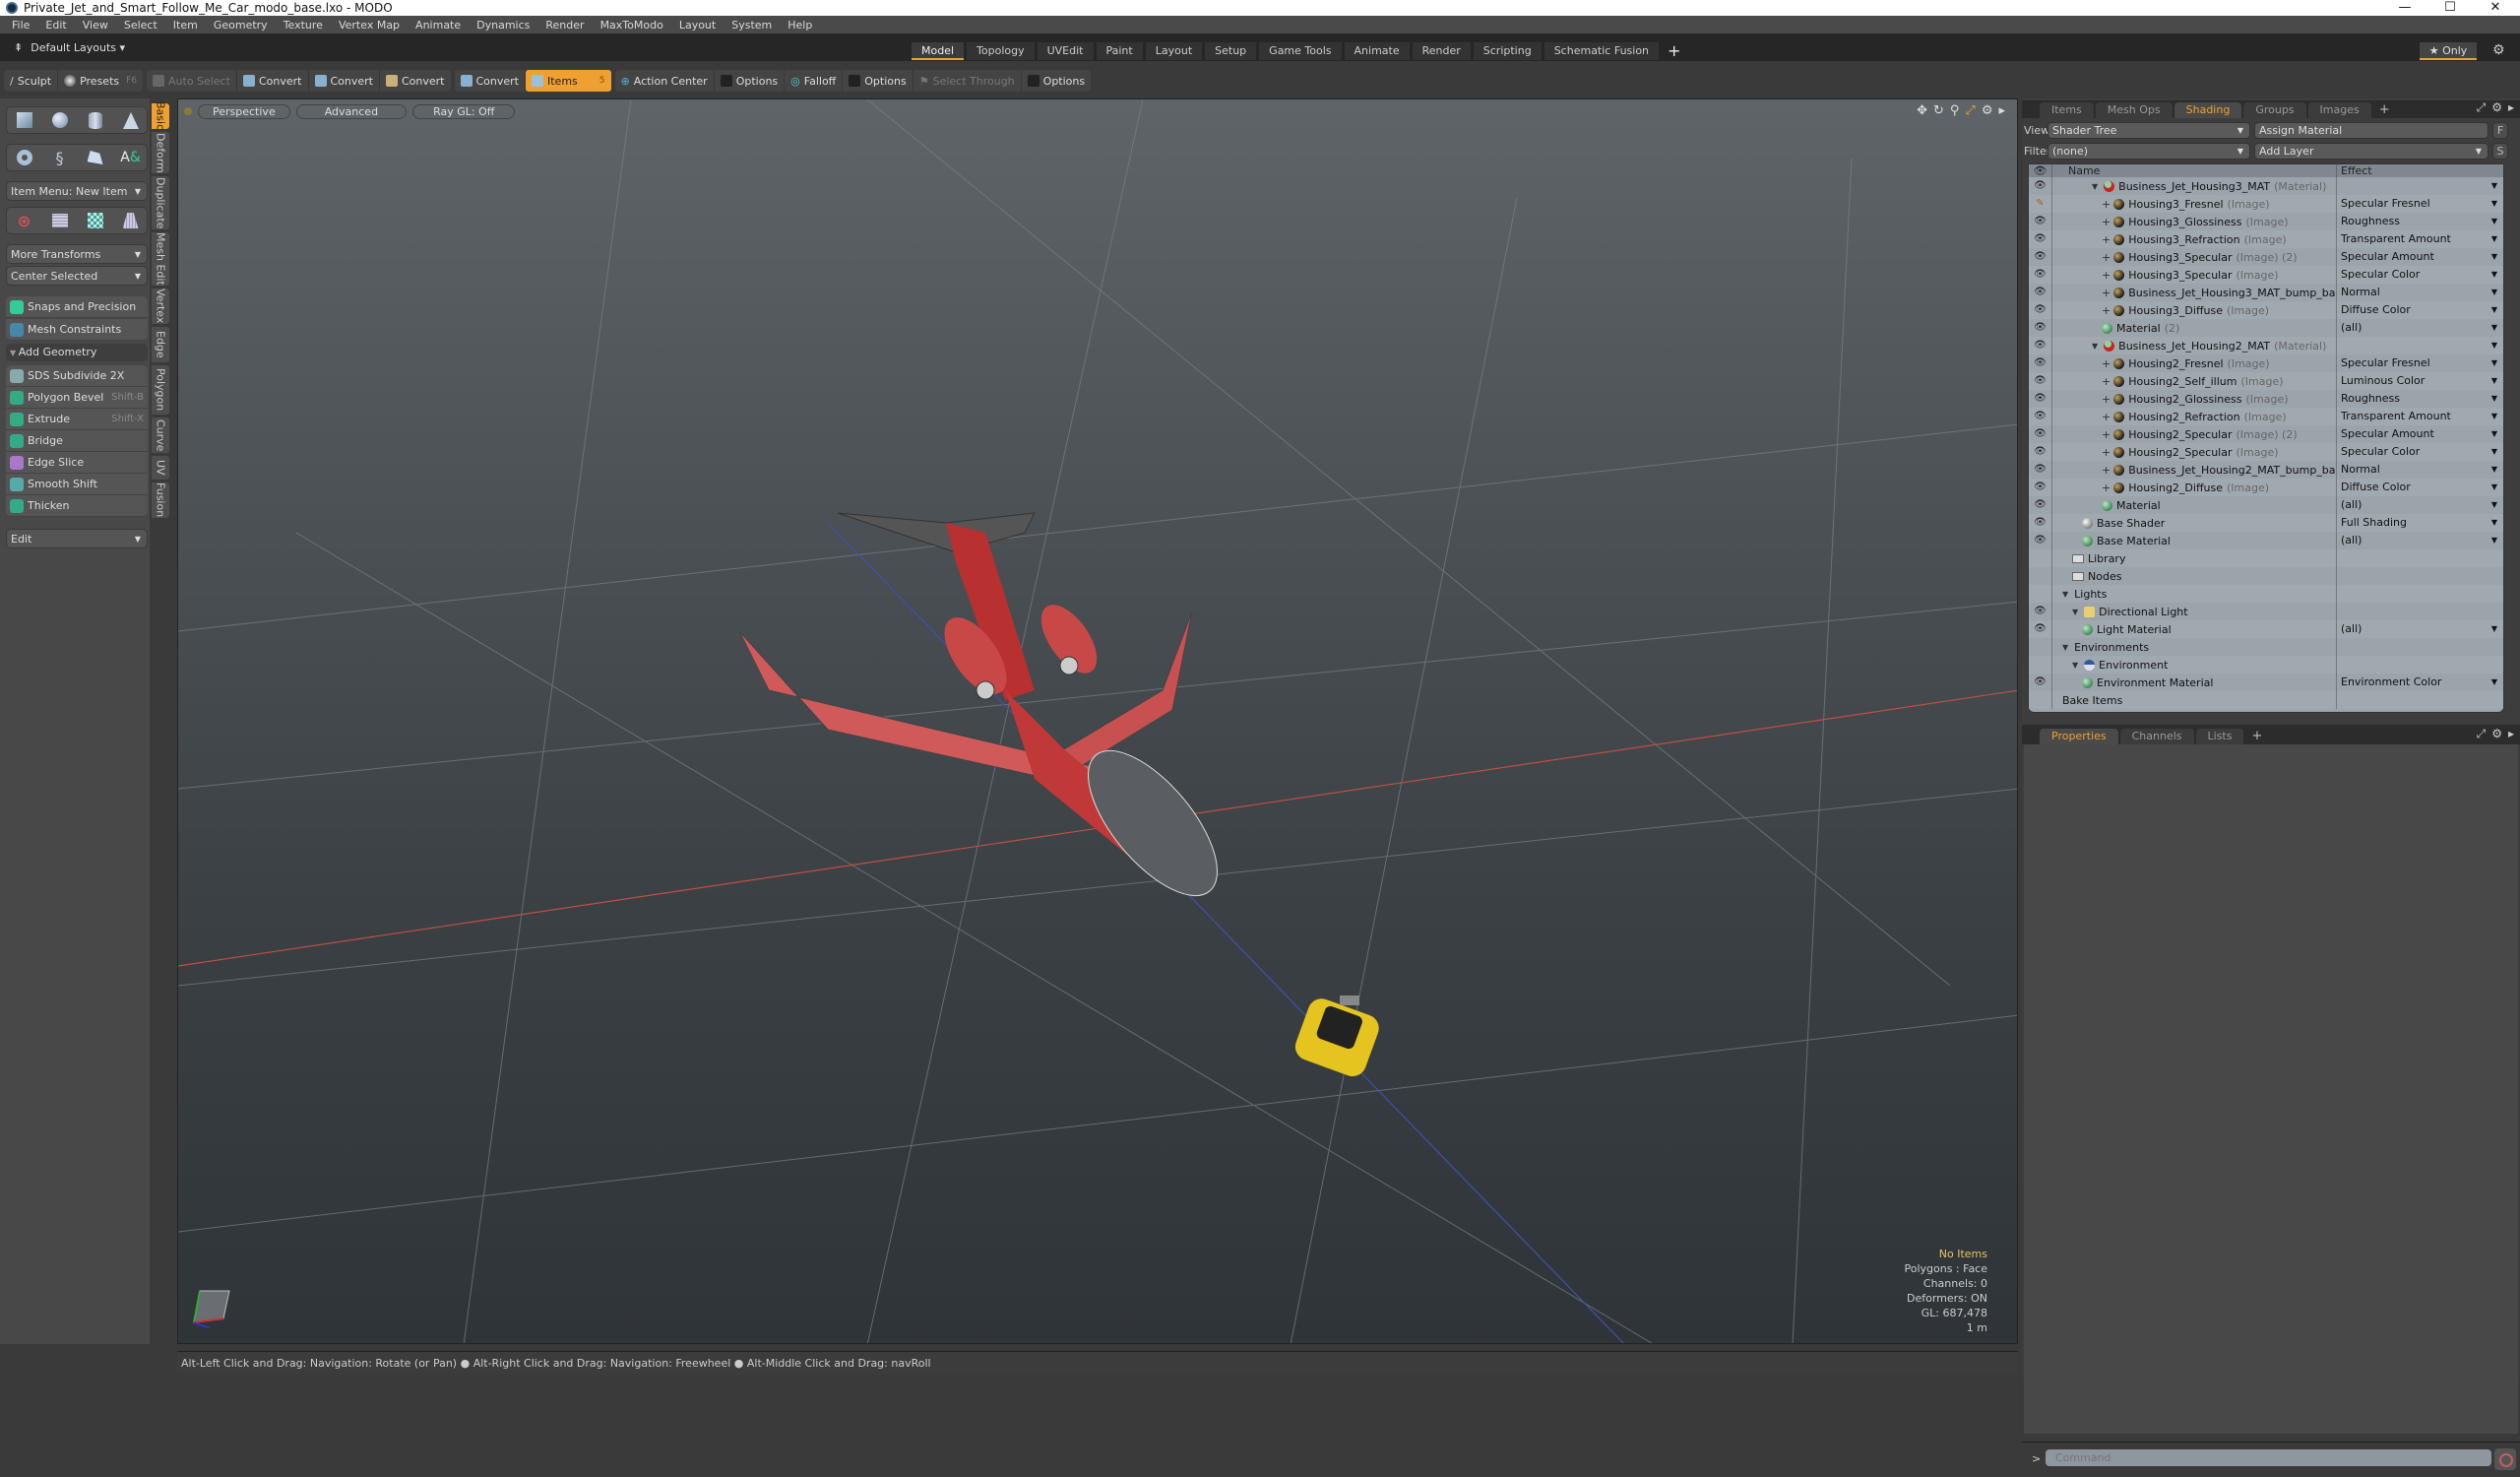  I want to click on convert-materials-button: Convert, so click(490, 81).